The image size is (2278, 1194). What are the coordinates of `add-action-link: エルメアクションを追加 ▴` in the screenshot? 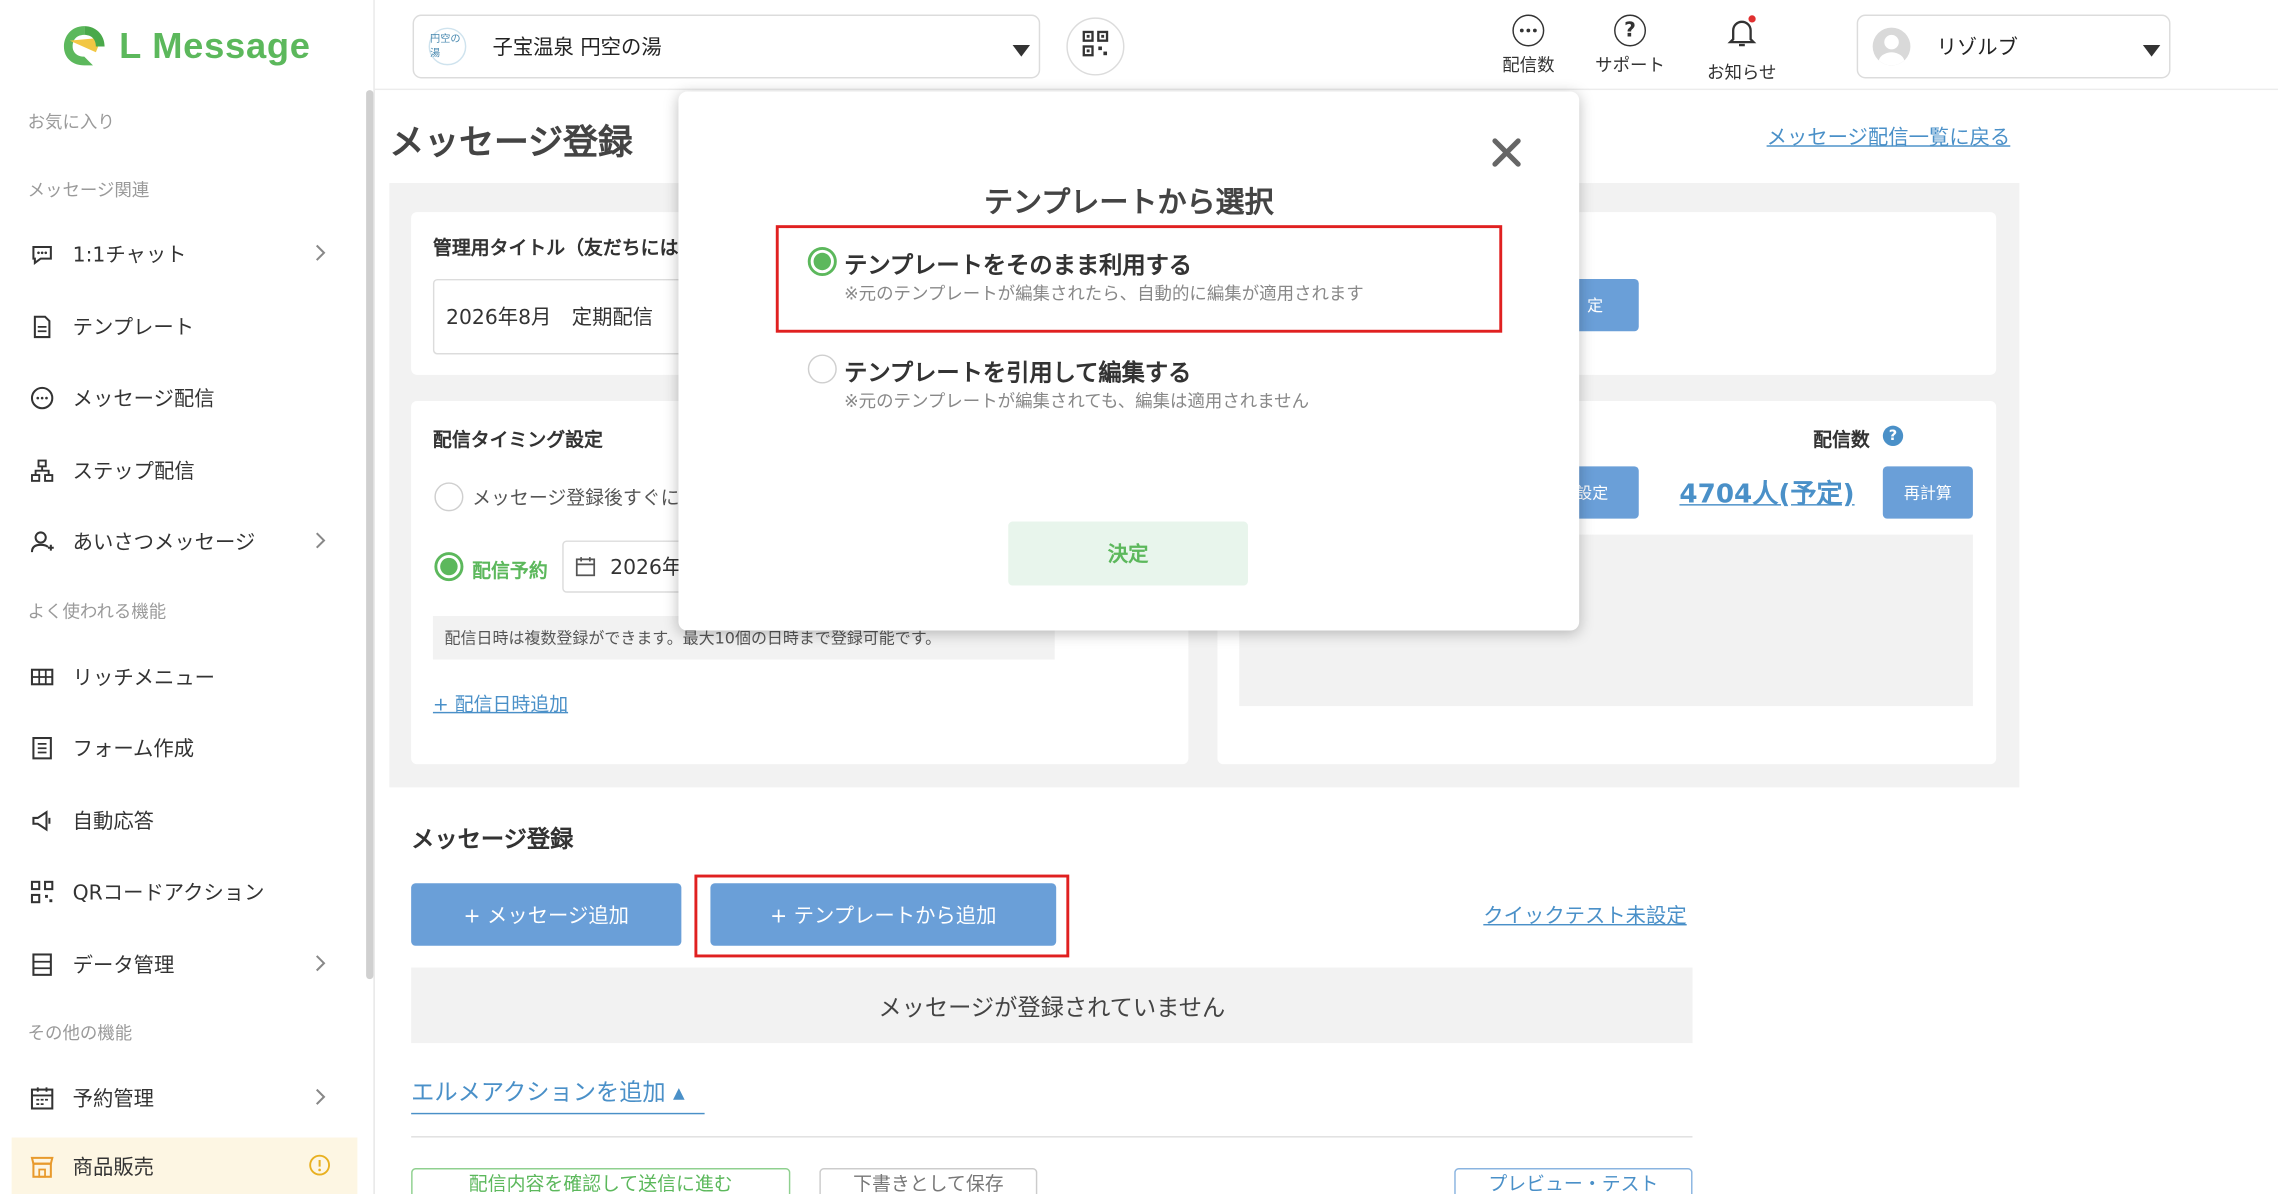 It's located at (558, 1093).